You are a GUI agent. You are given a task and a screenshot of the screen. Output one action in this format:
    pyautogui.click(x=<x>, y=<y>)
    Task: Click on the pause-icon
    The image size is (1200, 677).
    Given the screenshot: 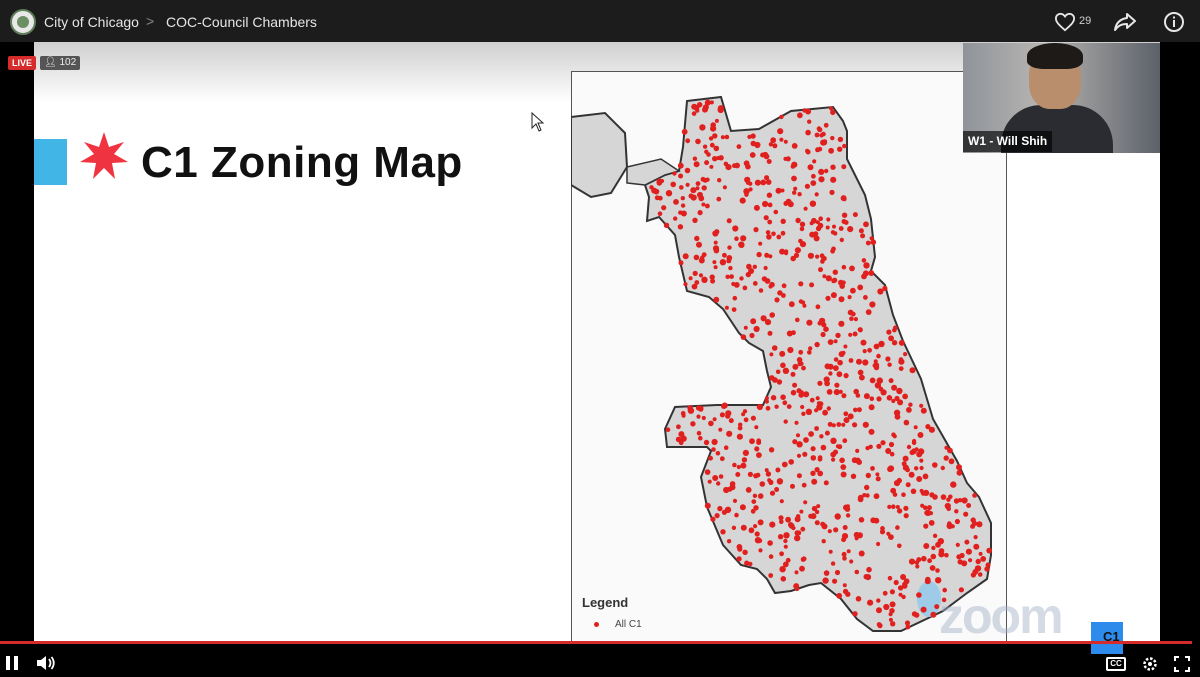 What is the action you would take?
    pyautogui.click(x=12, y=663)
    